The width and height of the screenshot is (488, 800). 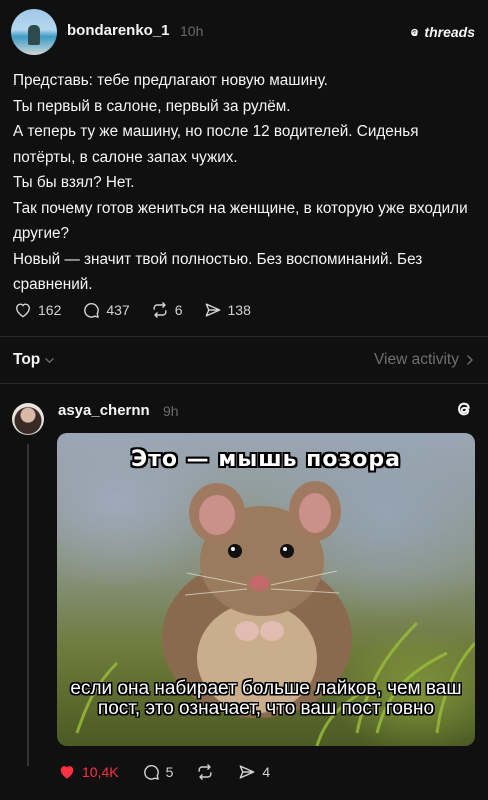 I want to click on author-username: bondarenko_1, so click(x=118, y=30).